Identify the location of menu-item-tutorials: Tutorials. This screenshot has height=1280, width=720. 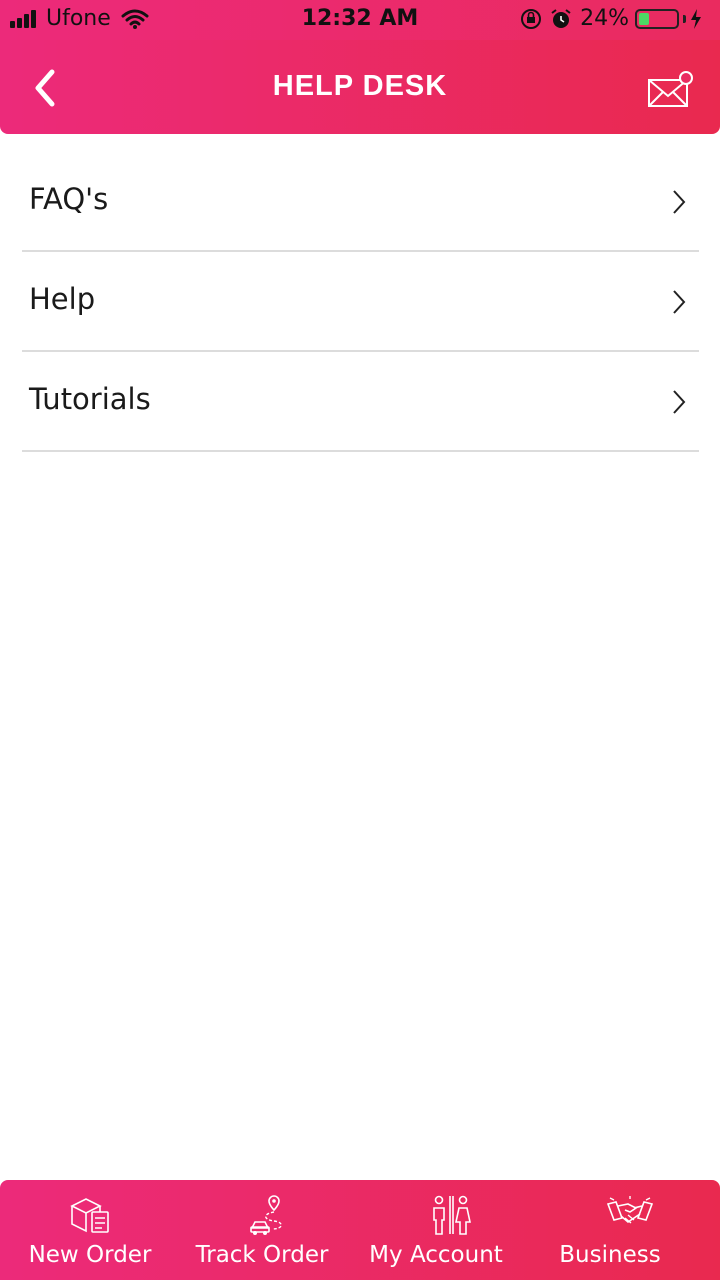
(360, 402).